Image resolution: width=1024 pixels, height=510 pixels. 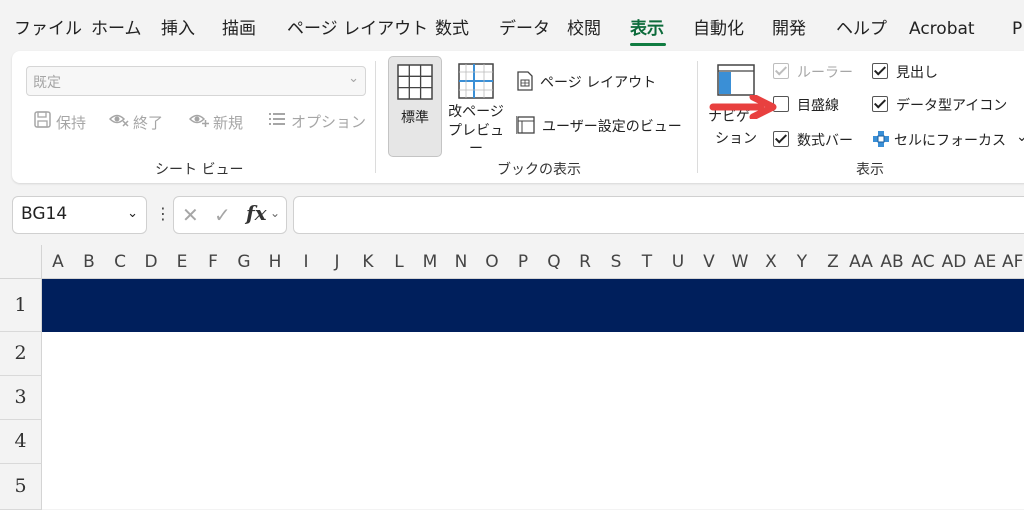 What do you see at coordinates (740, 262) in the screenshot?
I see `column-header: W` at bounding box center [740, 262].